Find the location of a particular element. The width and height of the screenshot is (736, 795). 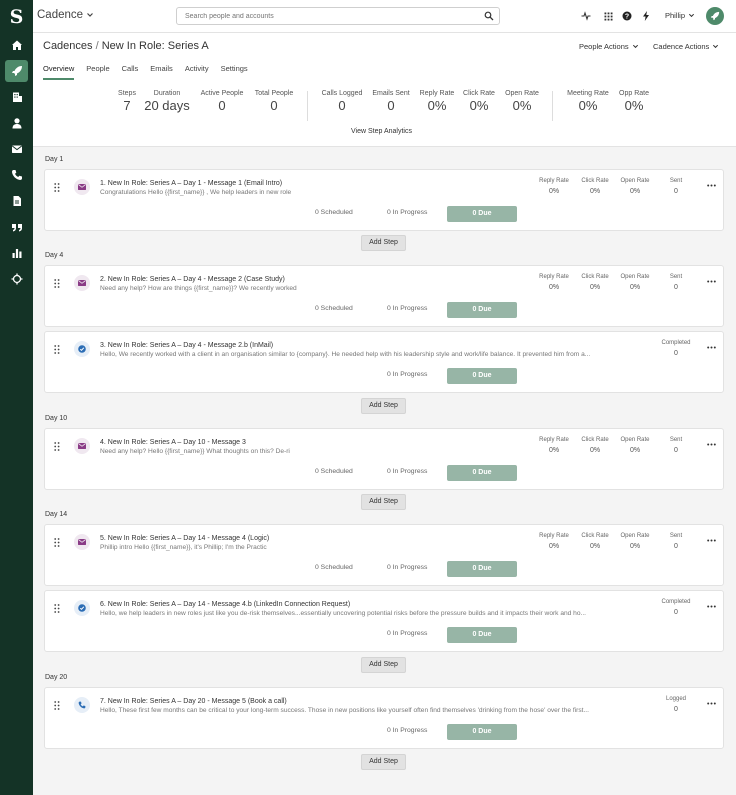

email-step-icon is located at coordinates (82, 446).